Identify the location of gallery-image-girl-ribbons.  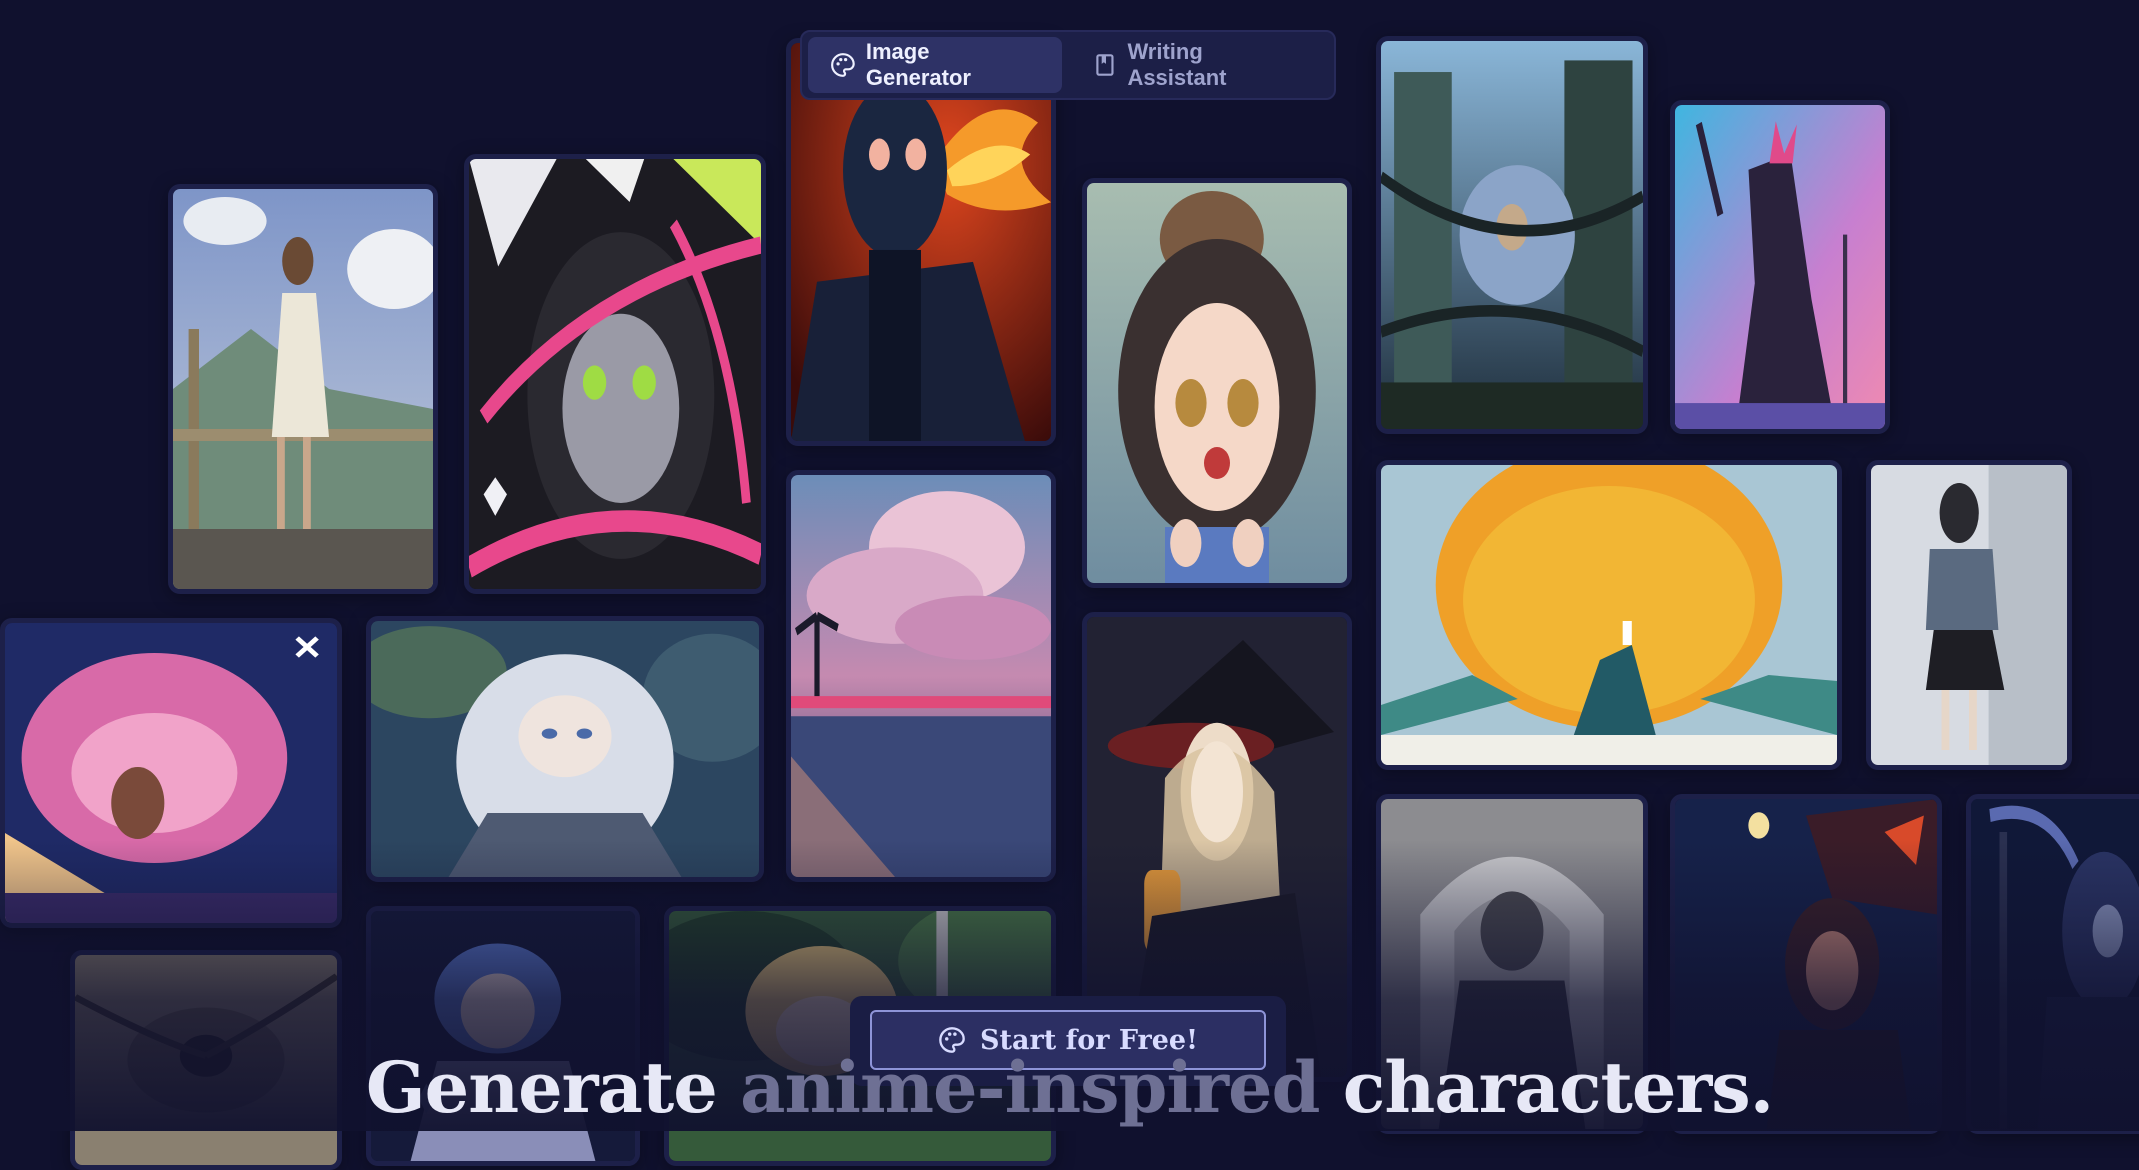
(615, 374).